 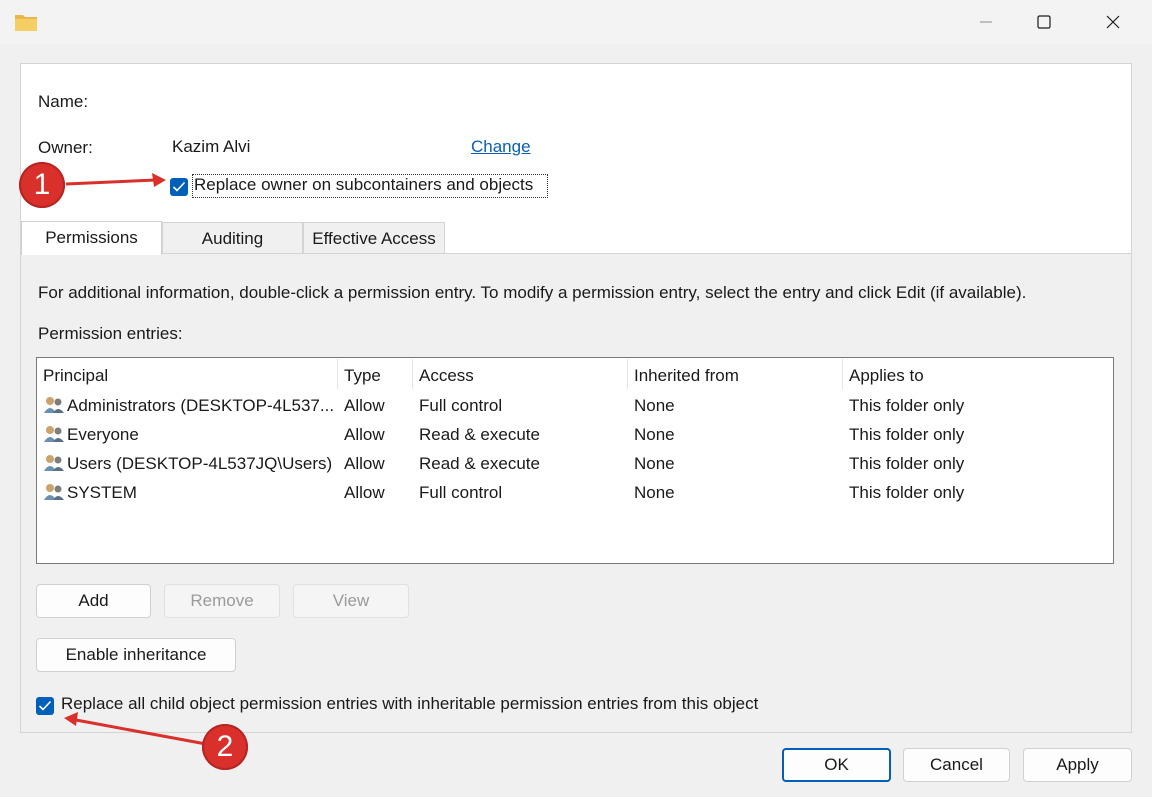 What do you see at coordinates (686, 376) in the screenshot?
I see `column-header-inherited-from: Inherited from` at bounding box center [686, 376].